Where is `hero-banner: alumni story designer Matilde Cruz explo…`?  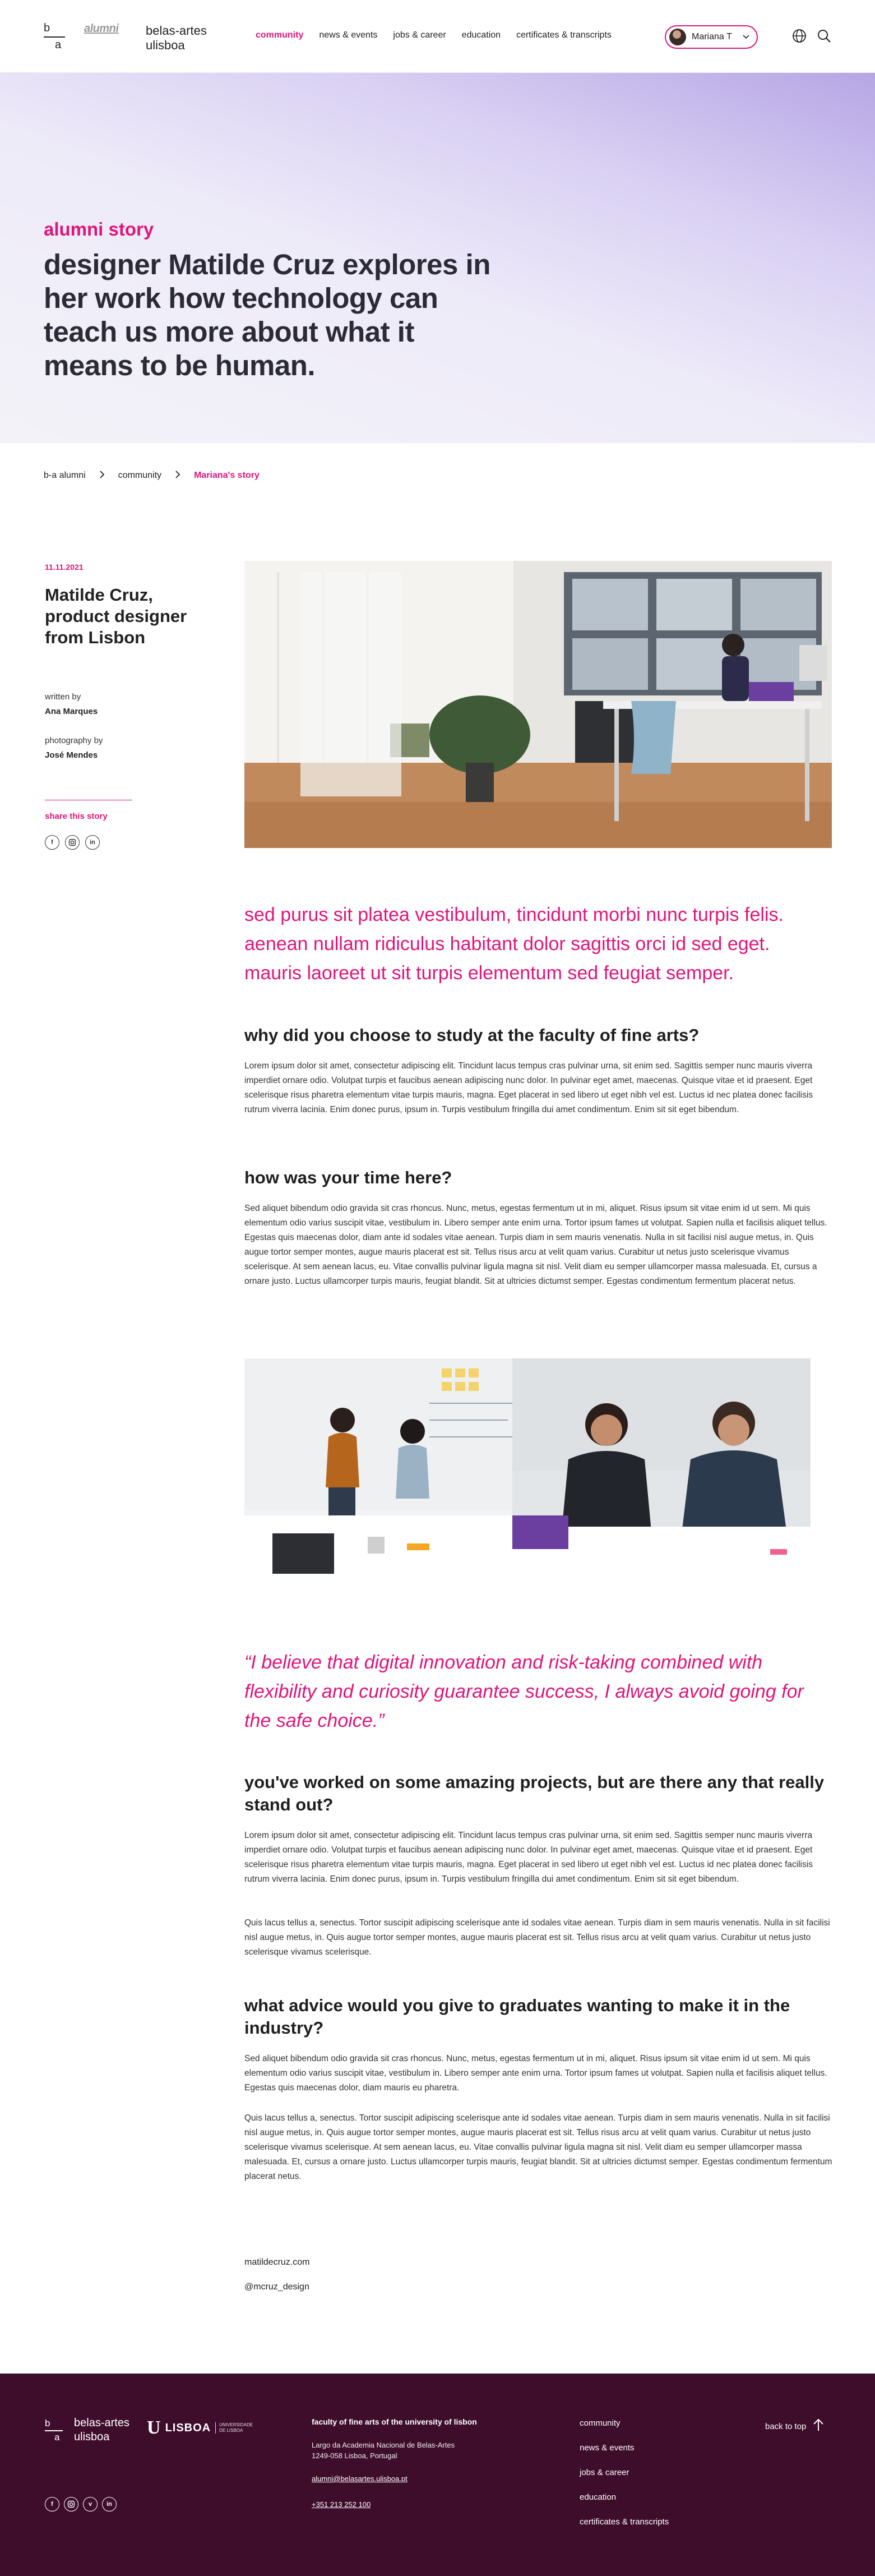 hero-banner: alumni story designer Matilde Cruz explo… is located at coordinates (437, 258).